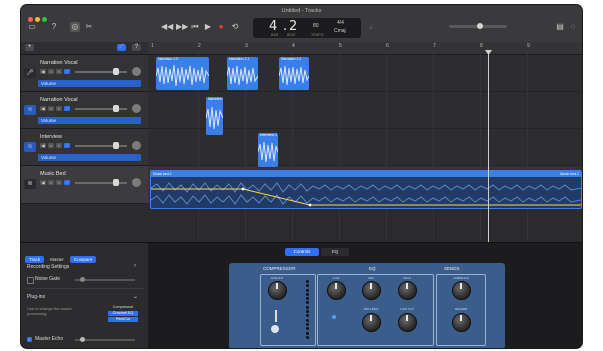  I want to click on tab-compare: Compare, so click(83, 259).